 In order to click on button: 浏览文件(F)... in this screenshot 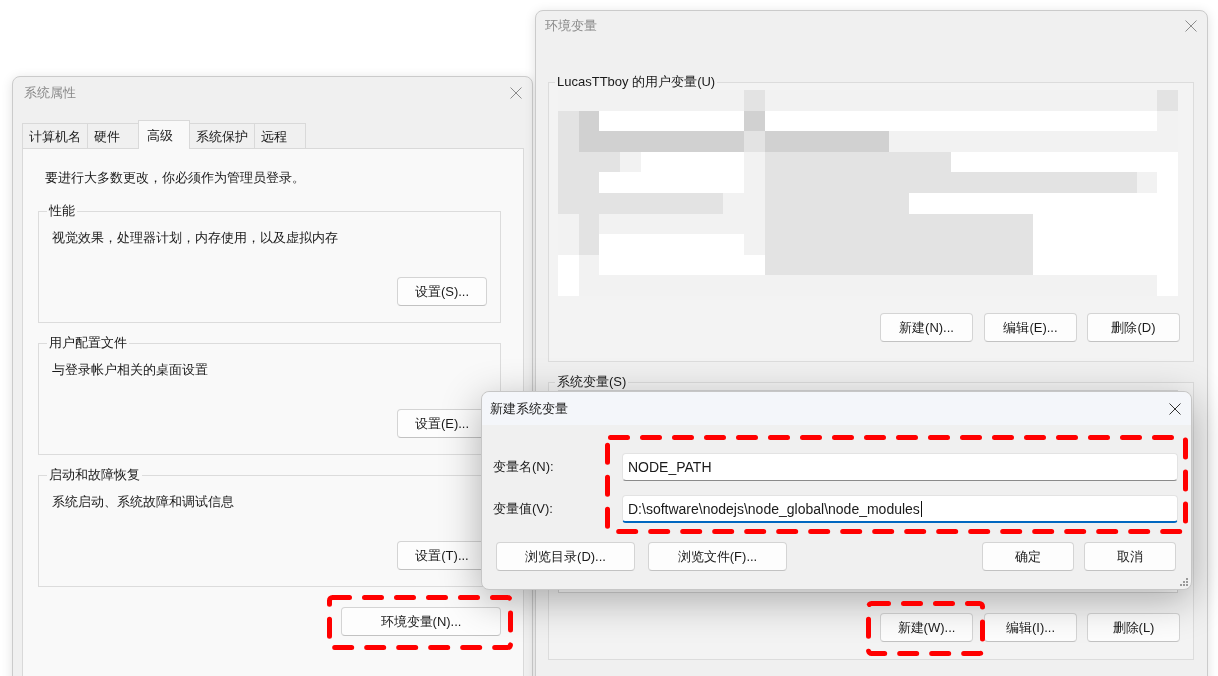, I will do `click(717, 556)`.